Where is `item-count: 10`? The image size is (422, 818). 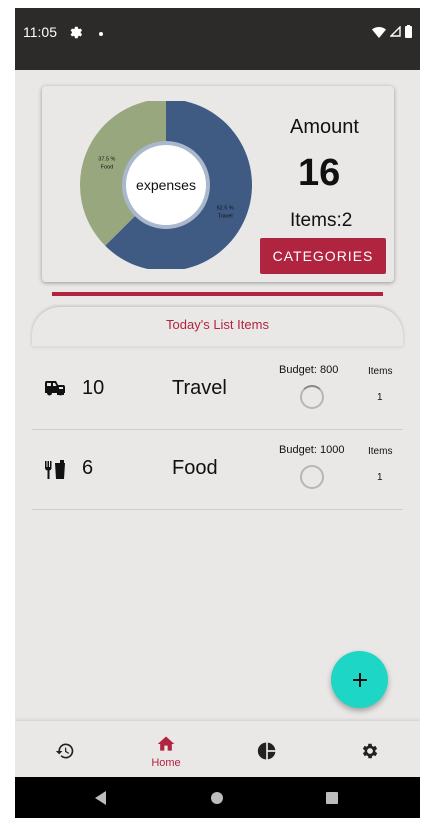
item-count: 10 is located at coordinates (93, 388).